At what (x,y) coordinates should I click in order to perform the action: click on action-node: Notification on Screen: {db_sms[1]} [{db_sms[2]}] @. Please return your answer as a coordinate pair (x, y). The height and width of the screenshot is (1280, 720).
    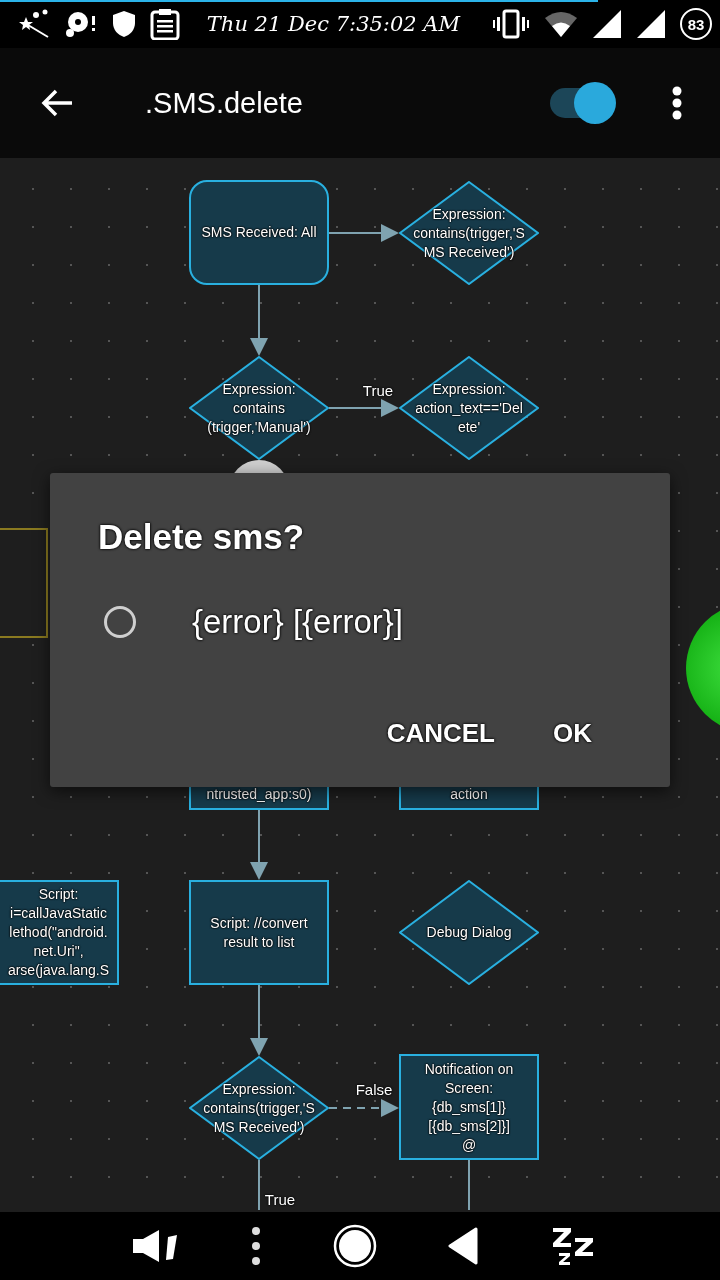
    Looking at the image, I should click on (469, 1107).